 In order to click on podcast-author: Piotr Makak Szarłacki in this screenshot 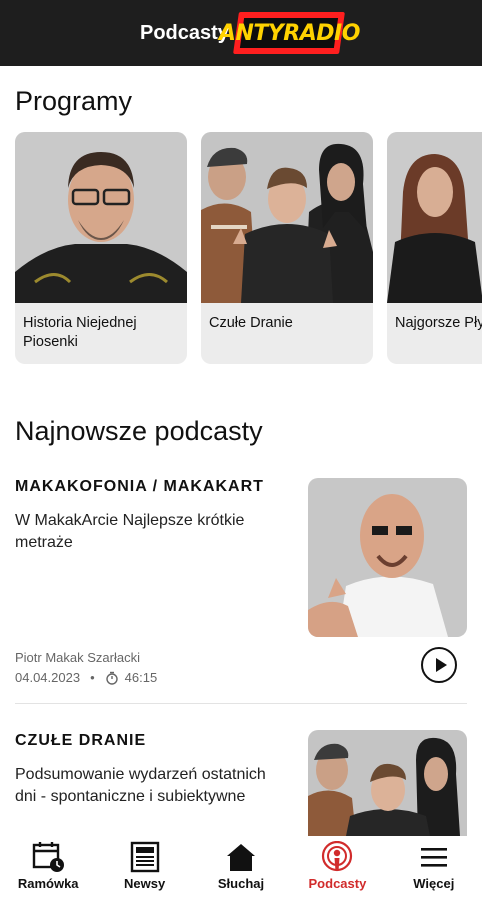, I will do `click(77, 657)`.